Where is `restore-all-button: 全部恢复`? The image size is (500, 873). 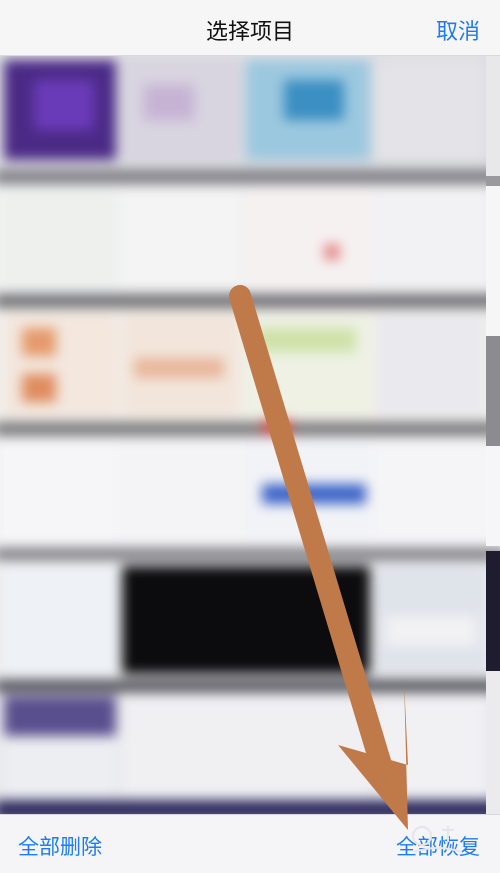
restore-all-button: 全部恢复 is located at coordinates (438, 846).